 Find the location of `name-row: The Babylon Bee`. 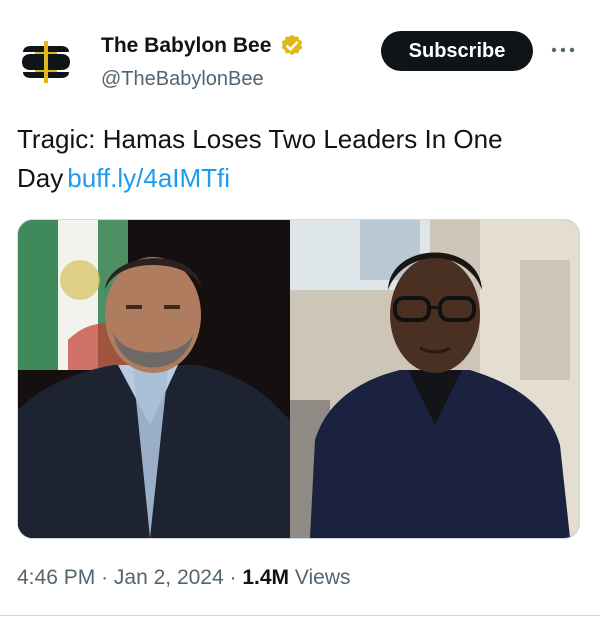

name-row: The Babylon Bee is located at coordinates (203, 46).